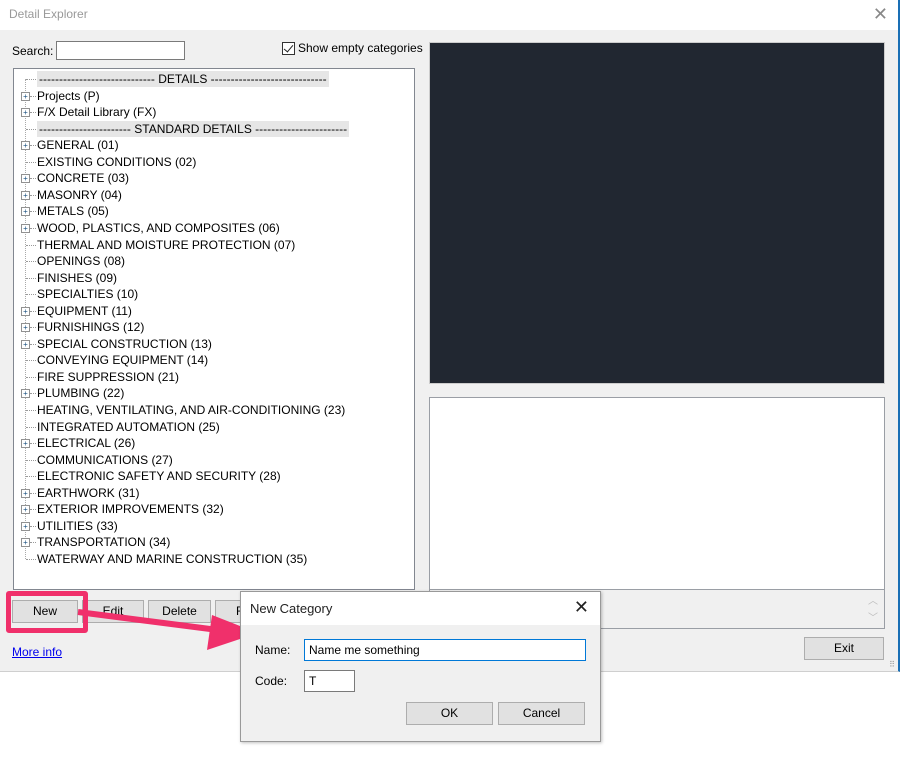  What do you see at coordinates (420, 608) in the screenshot?
I see `dialog-title-bar: New Category ✕` at bounding box center [420, 608].